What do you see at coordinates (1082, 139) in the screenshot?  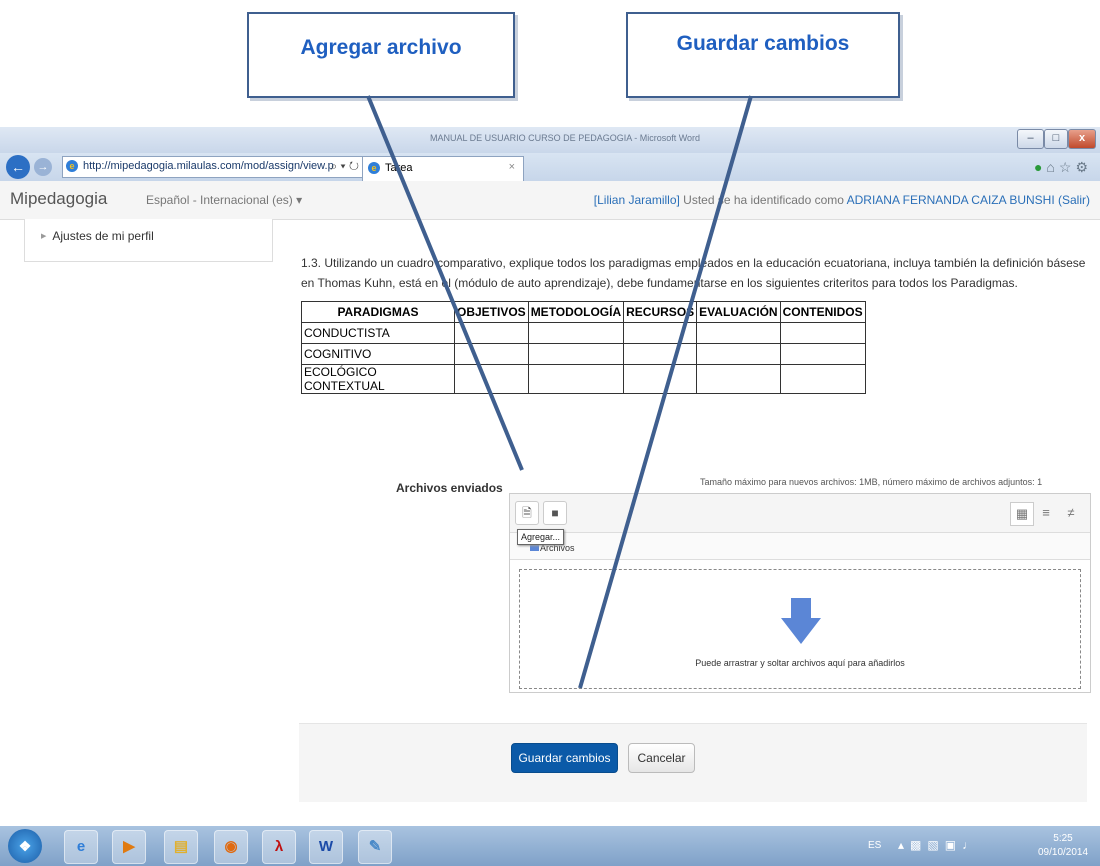 I see `close-window-button: x` at bounding box center [1082, 139].